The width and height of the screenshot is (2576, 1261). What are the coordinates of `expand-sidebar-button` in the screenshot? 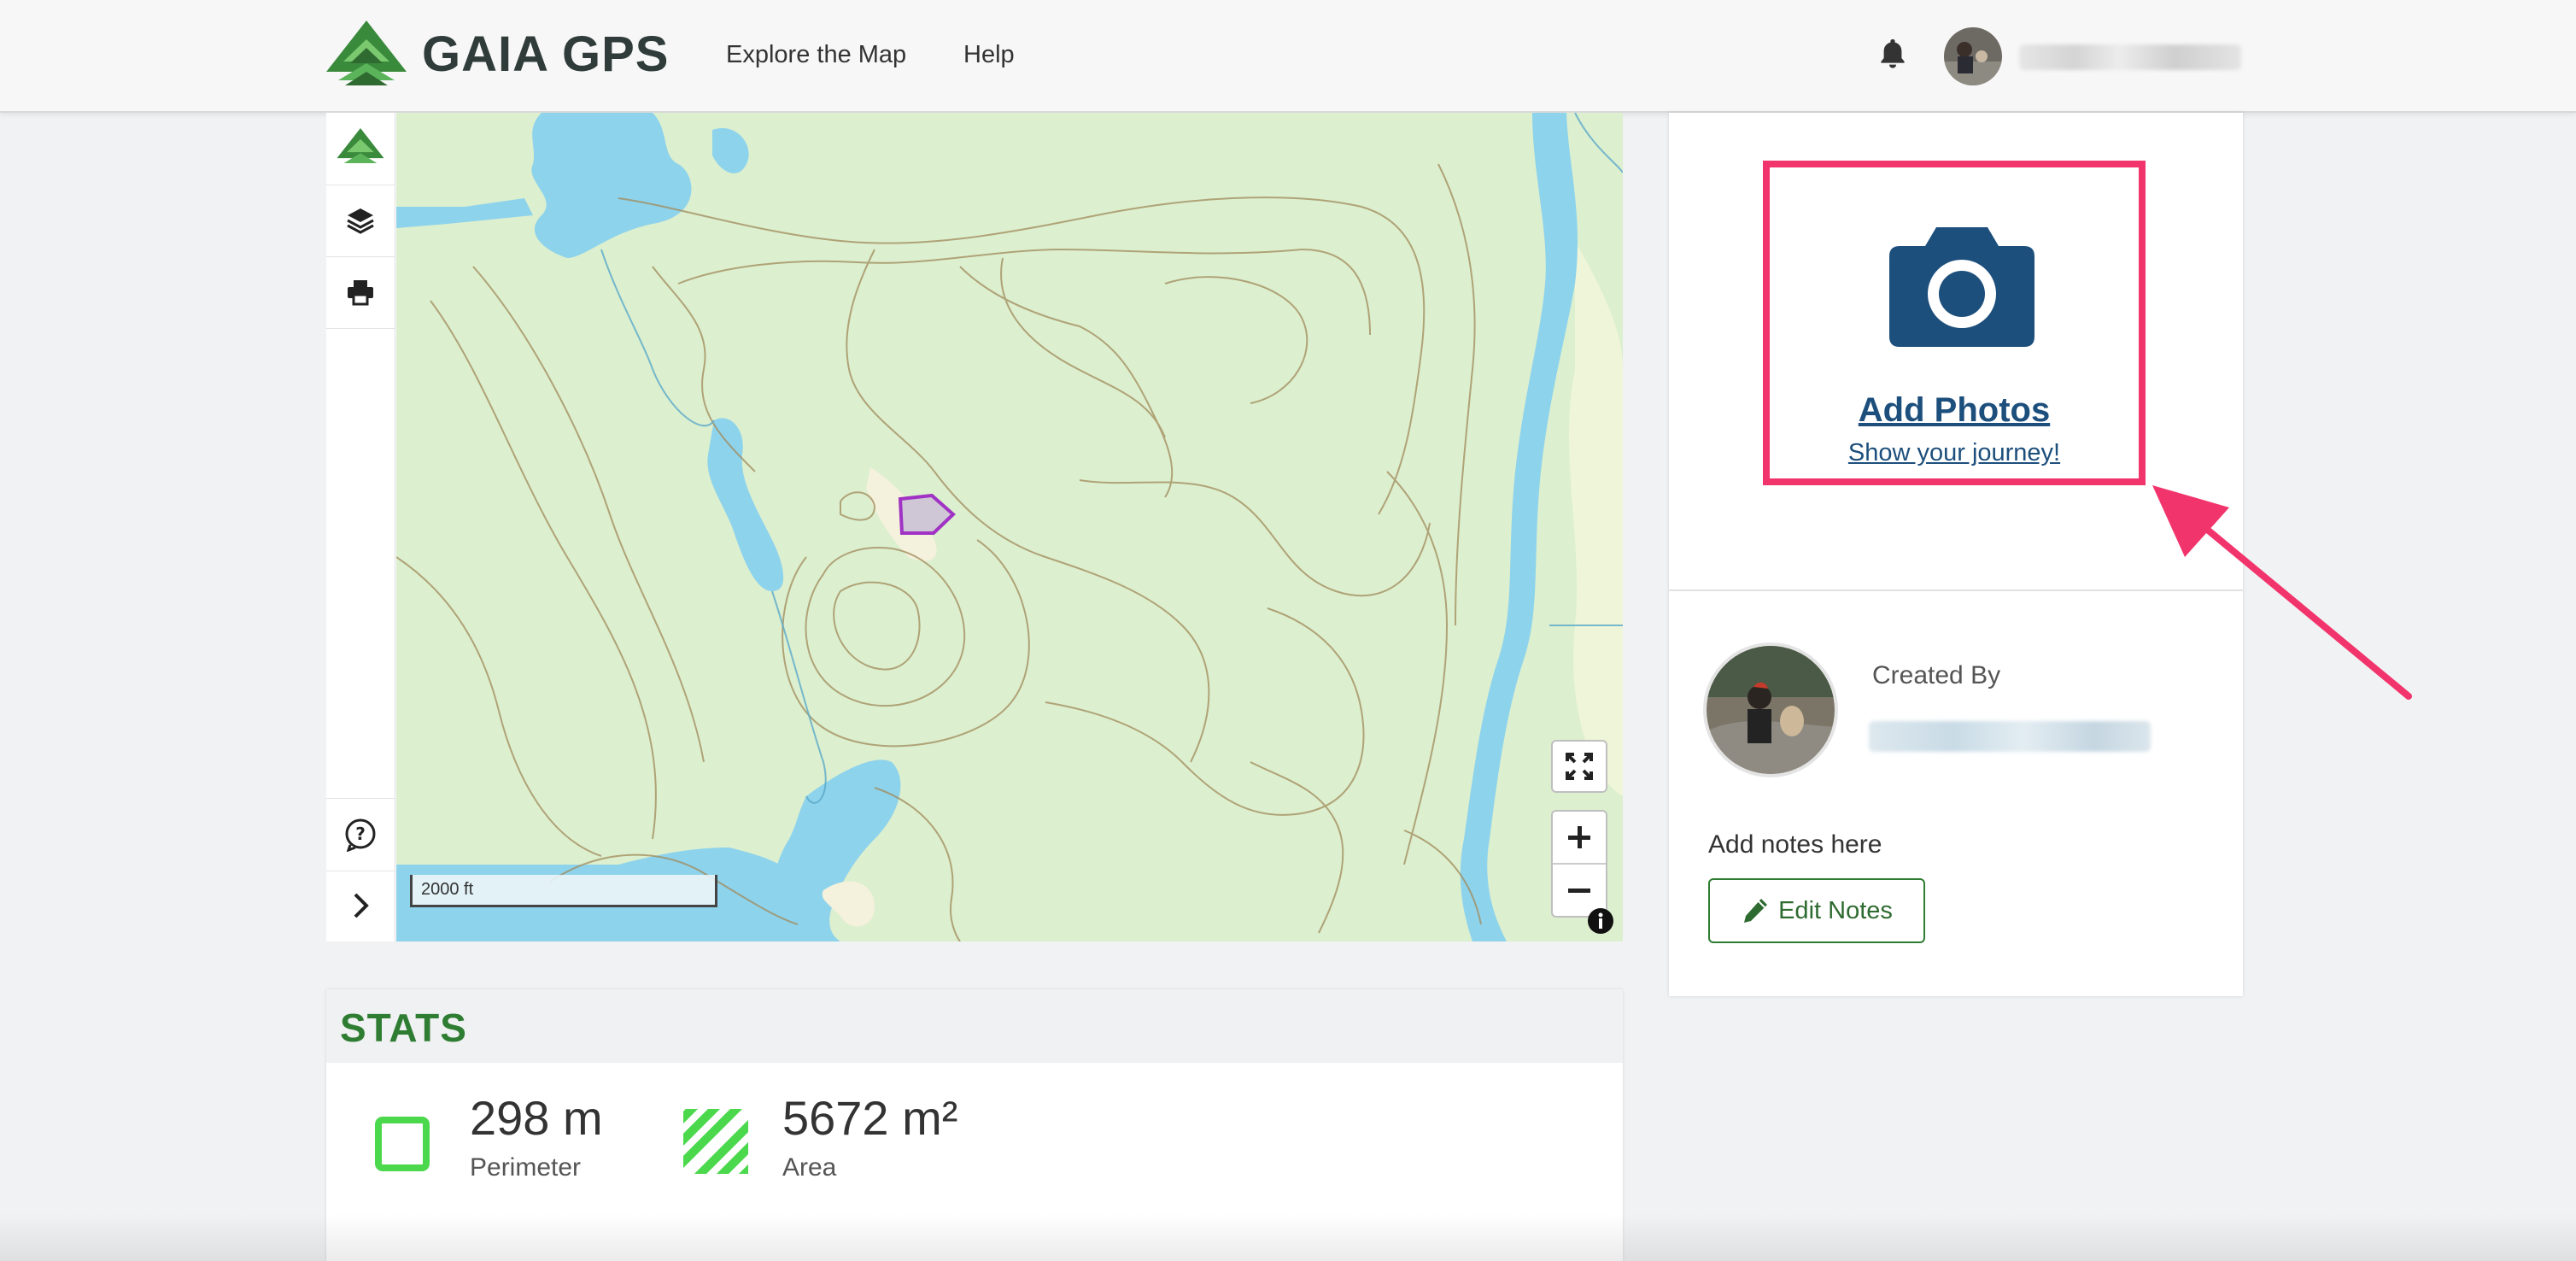 It's located at (360, 905).